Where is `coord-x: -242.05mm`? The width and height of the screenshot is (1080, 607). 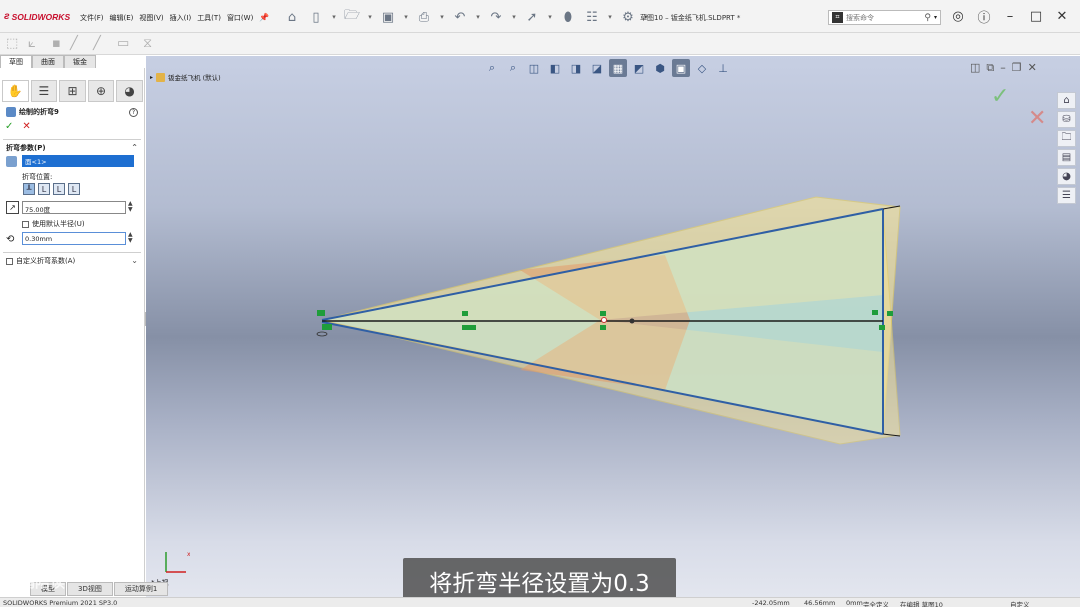 coord-x: -242.05mm is located at coordinates (771, 603).